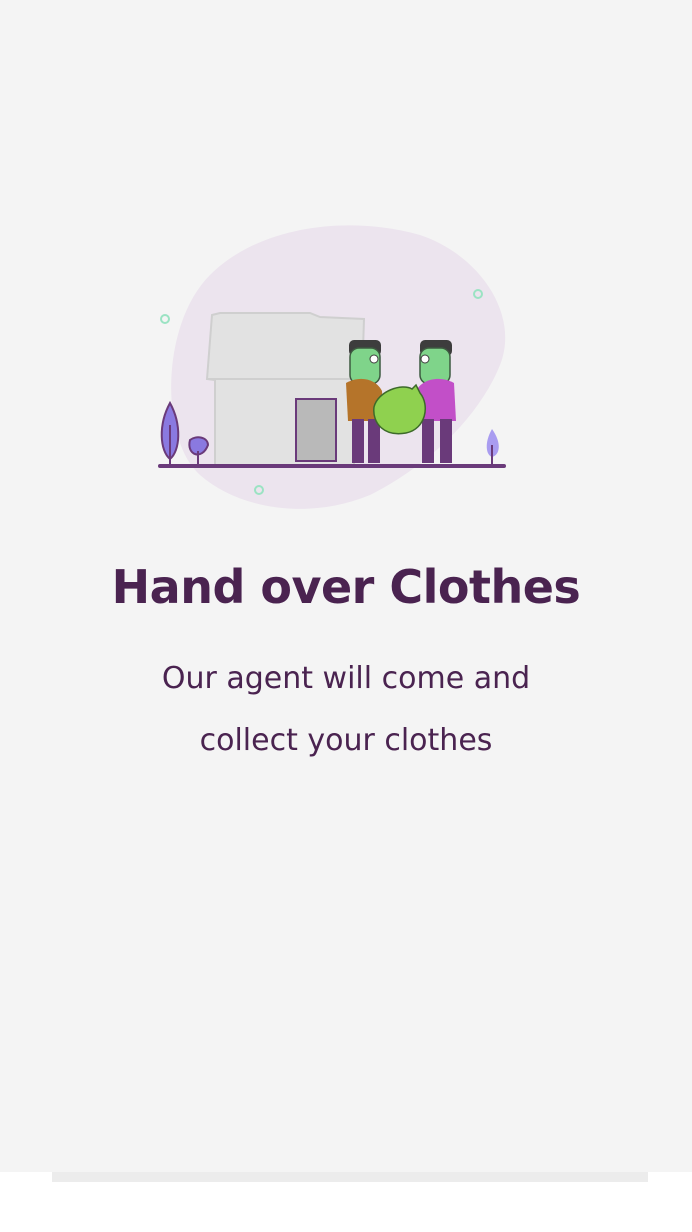 This screenshot has height=1232, width=692. Describe the element at coordinates (285, 389) in the screenshot. I see `house-icon` at that location.